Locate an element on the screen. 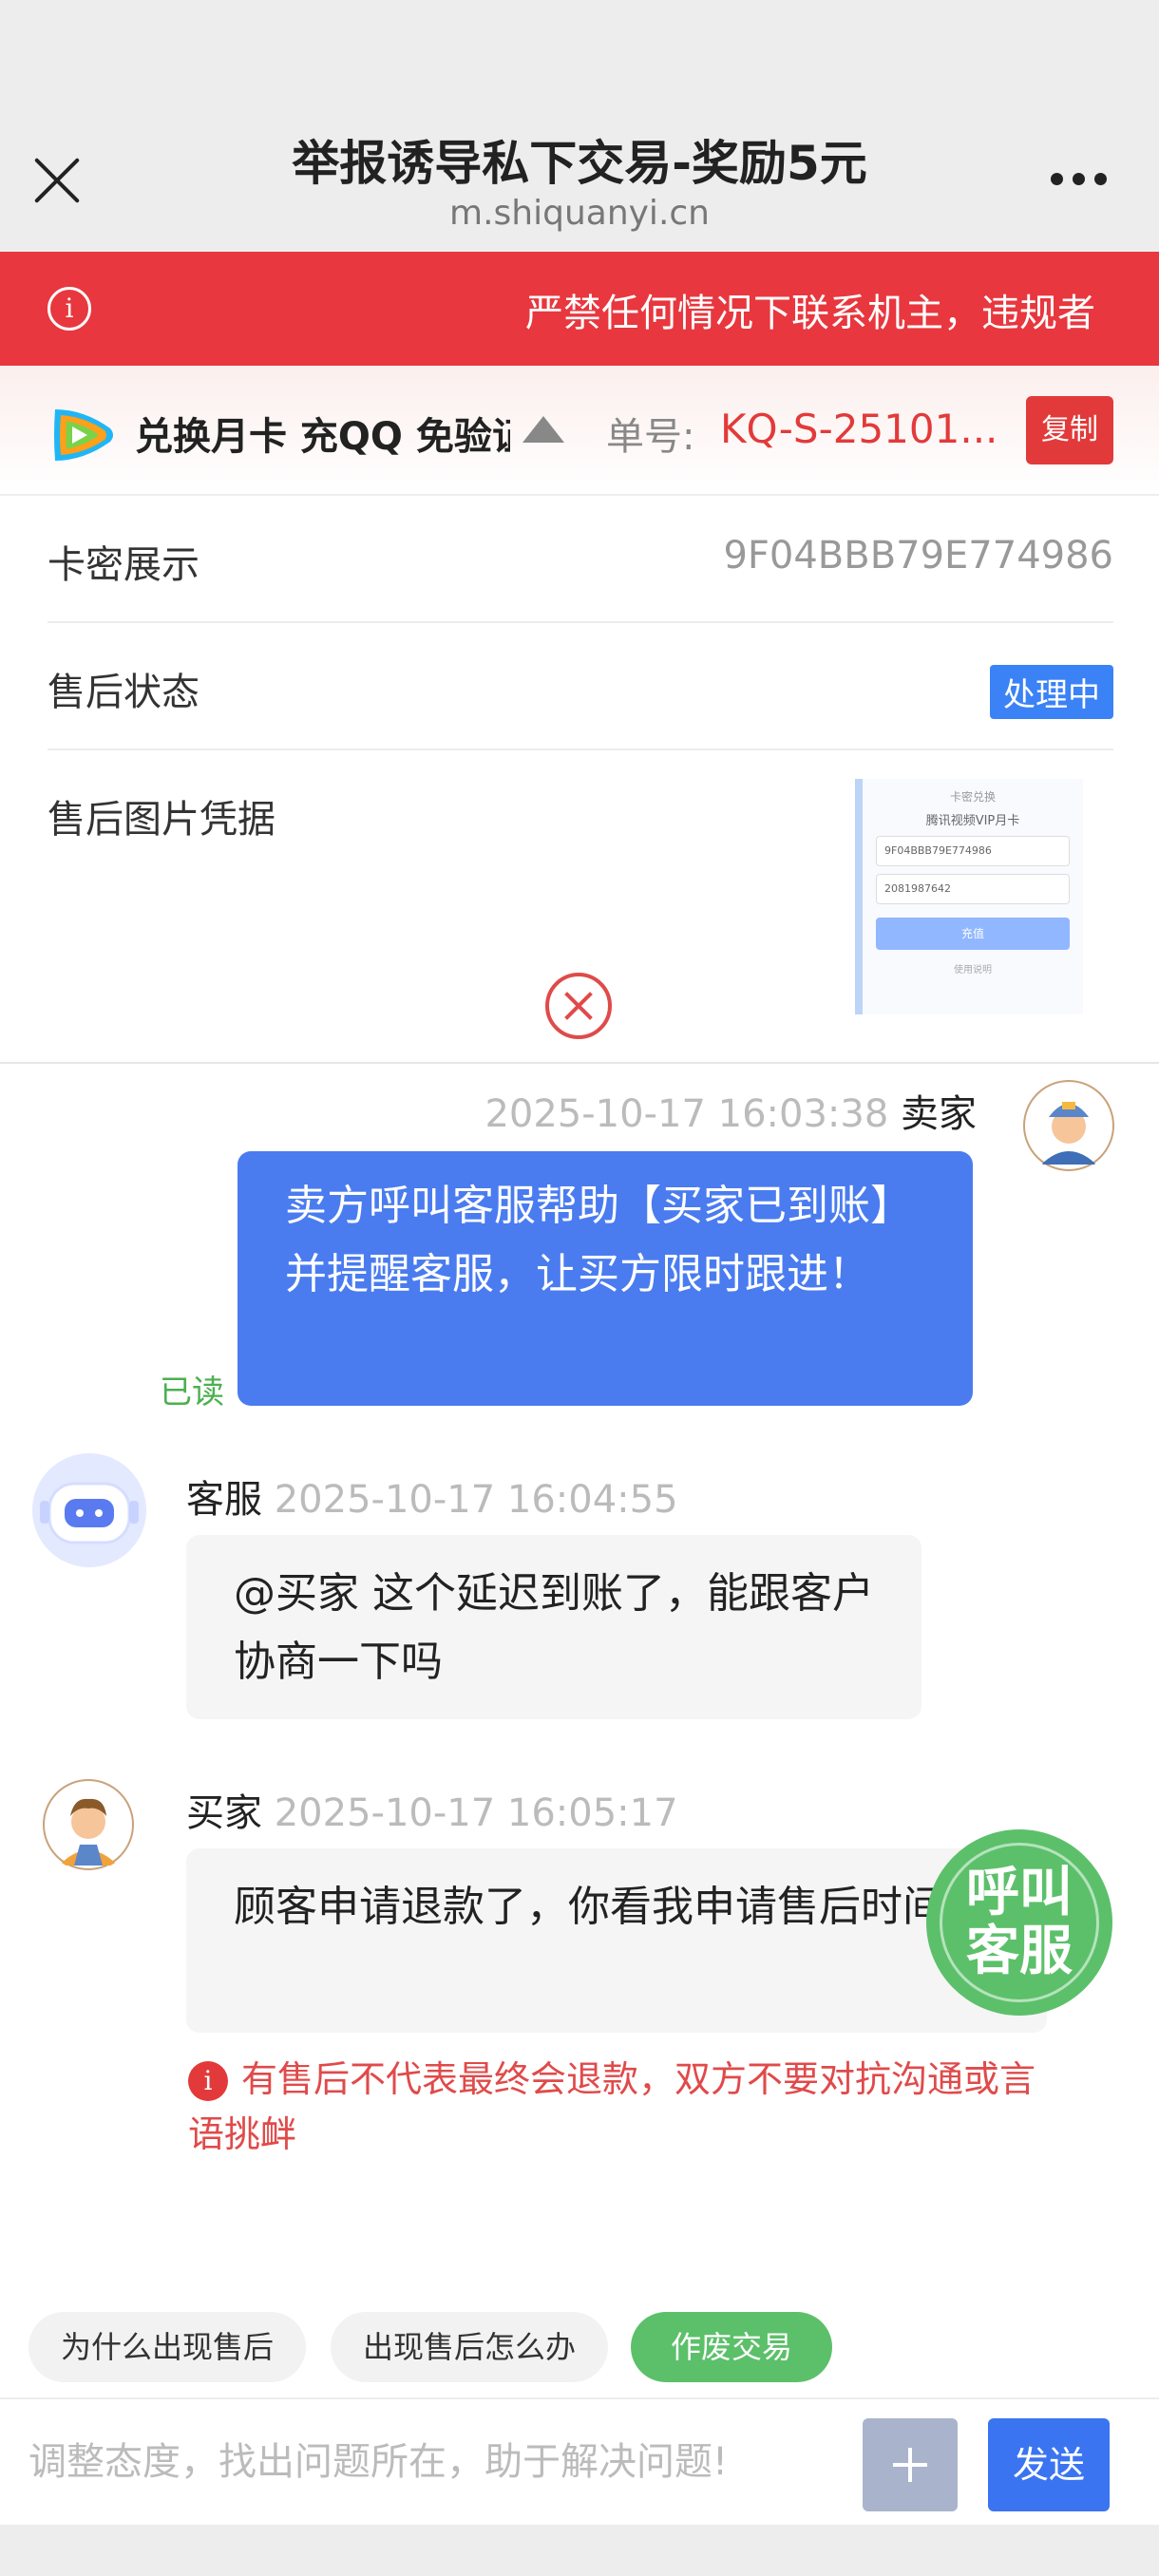 This screenshot has height=2576, width=1159. buyer-avatar is located at coordinates (88, 1824).